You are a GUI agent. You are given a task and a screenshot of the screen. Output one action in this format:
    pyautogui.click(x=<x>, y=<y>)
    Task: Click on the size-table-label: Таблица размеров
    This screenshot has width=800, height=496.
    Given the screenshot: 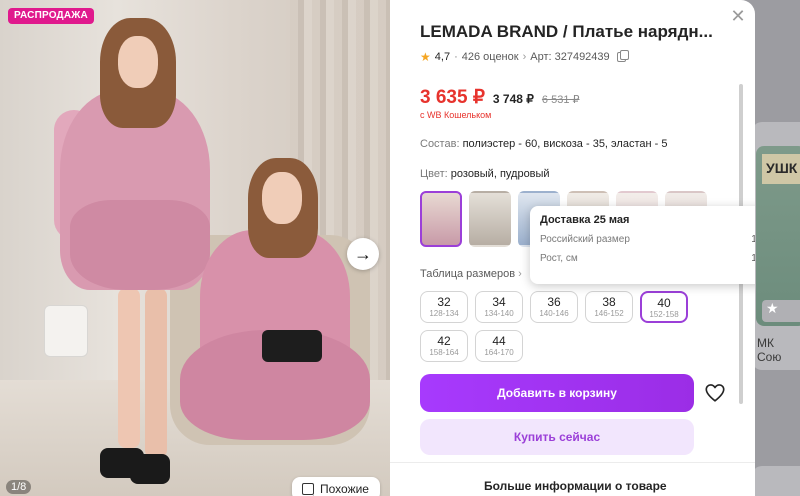 What is the action you would take?
    pyautogui.click(x=468, y=274)
    